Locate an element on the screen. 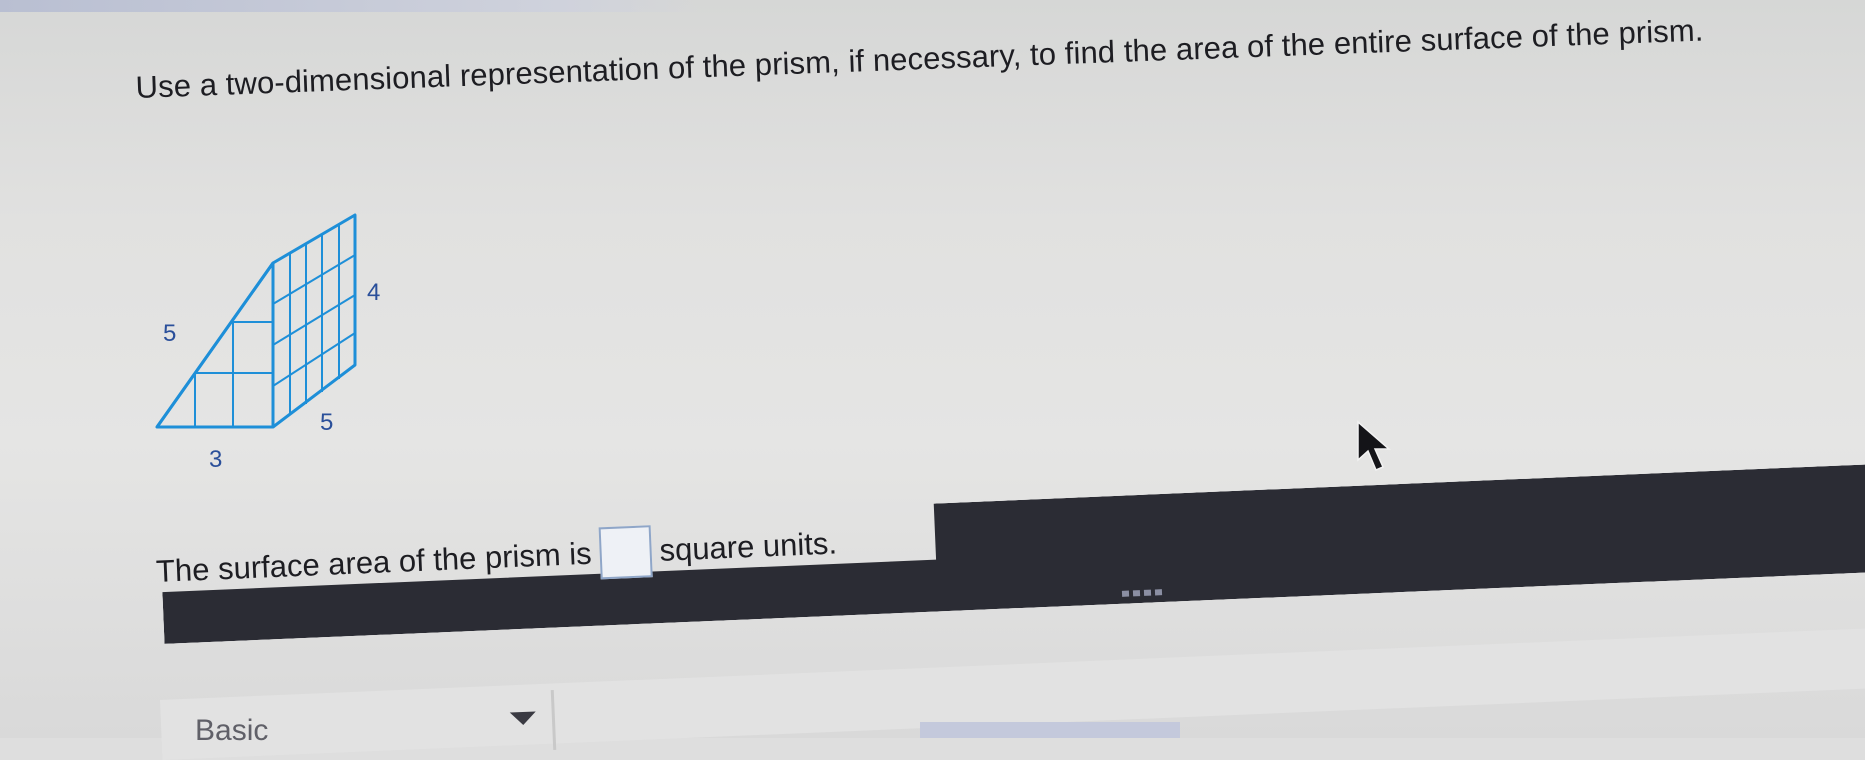  label-hypotenuse: 5 is located at coordinates (169, 333).